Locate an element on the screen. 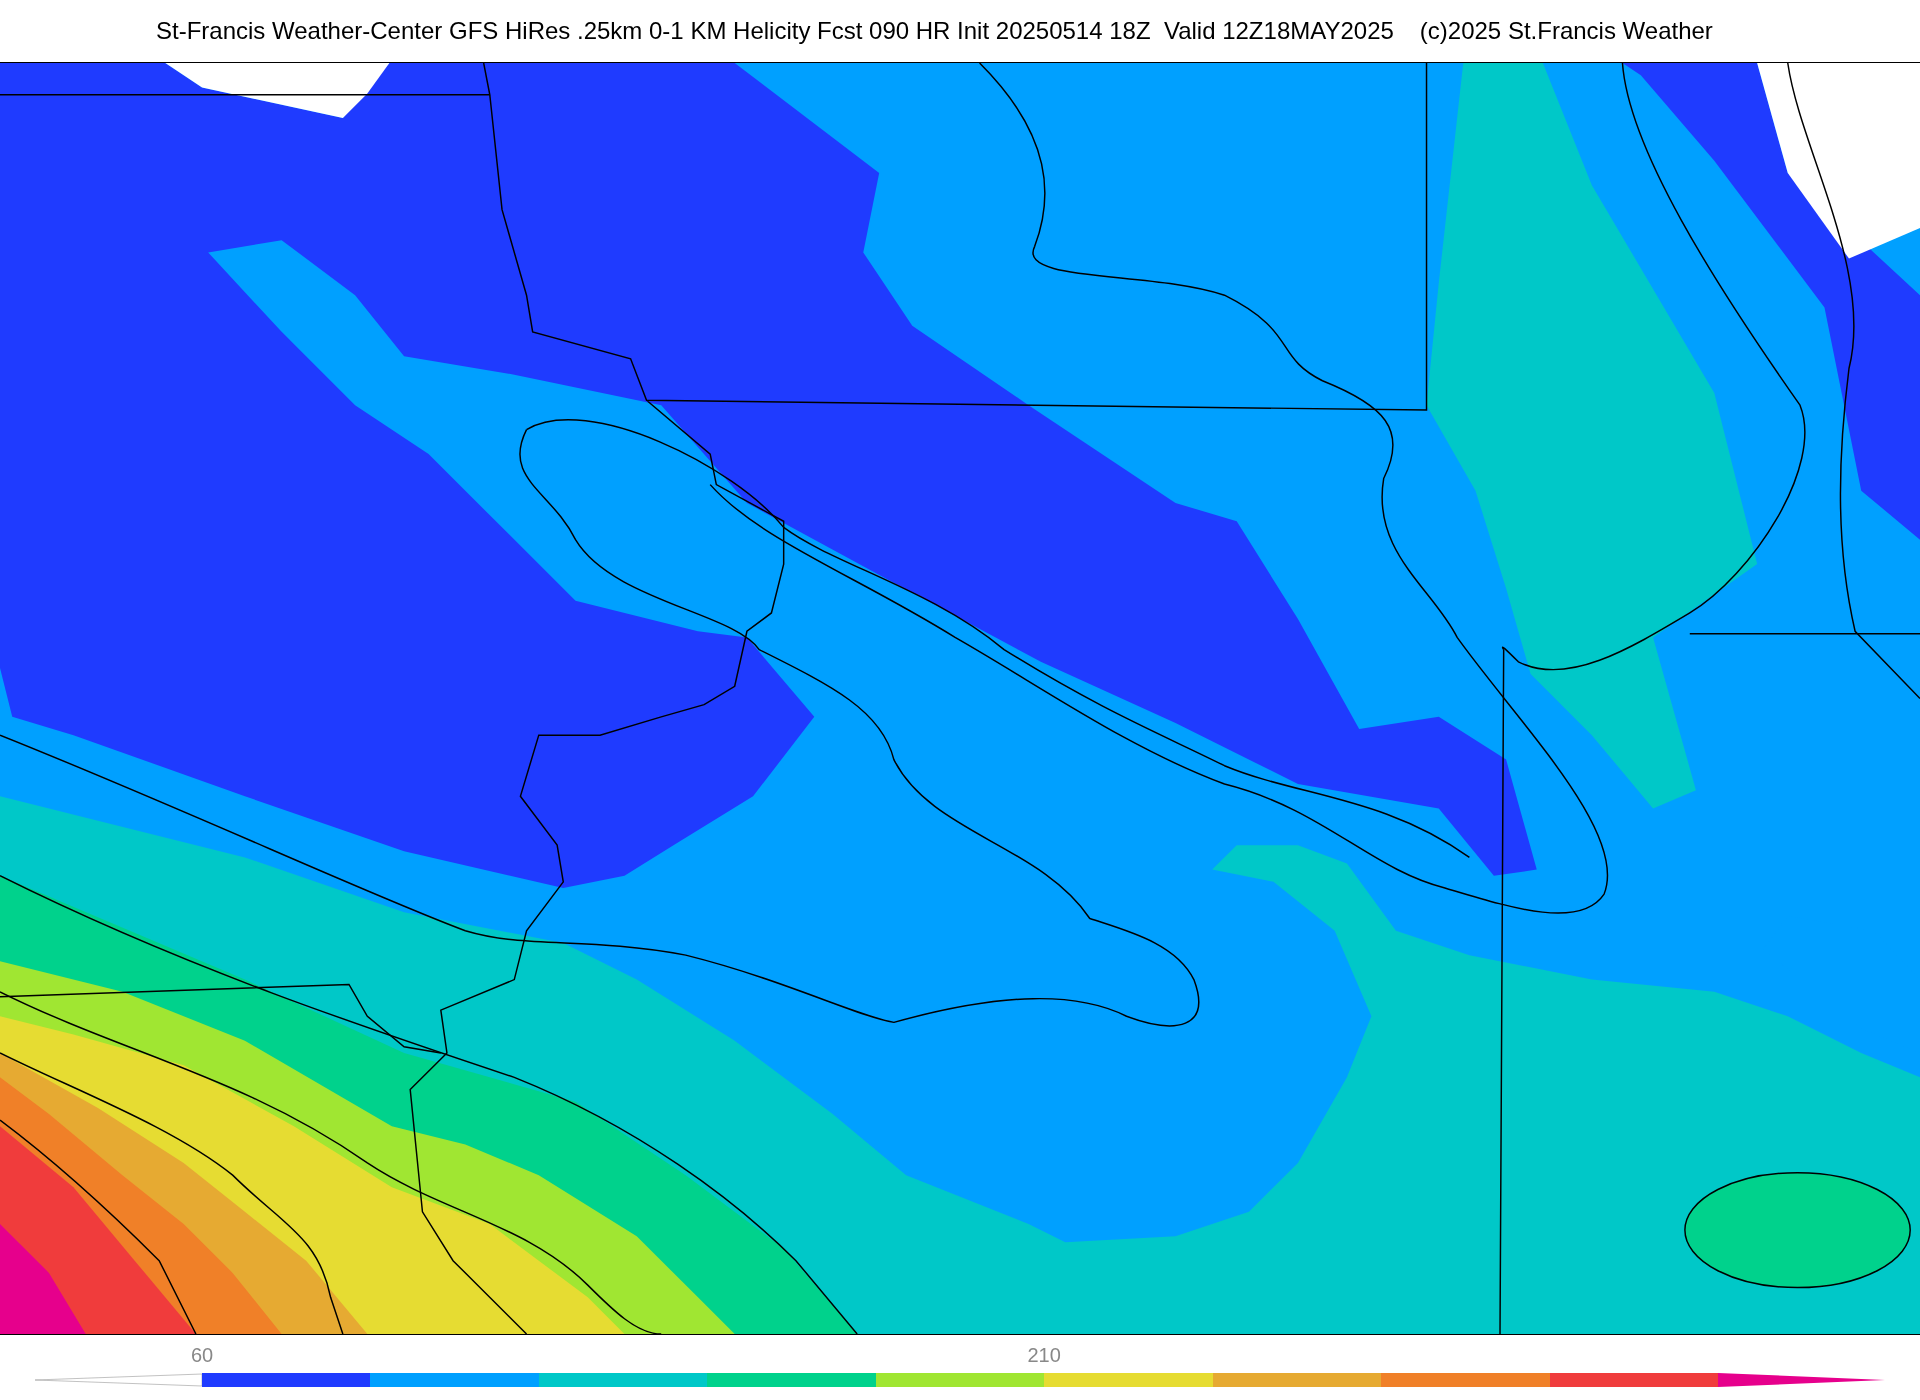 The image size is (1920, 1400). colorbar-tick-label: 60 is located at coordinates (202, 1355).